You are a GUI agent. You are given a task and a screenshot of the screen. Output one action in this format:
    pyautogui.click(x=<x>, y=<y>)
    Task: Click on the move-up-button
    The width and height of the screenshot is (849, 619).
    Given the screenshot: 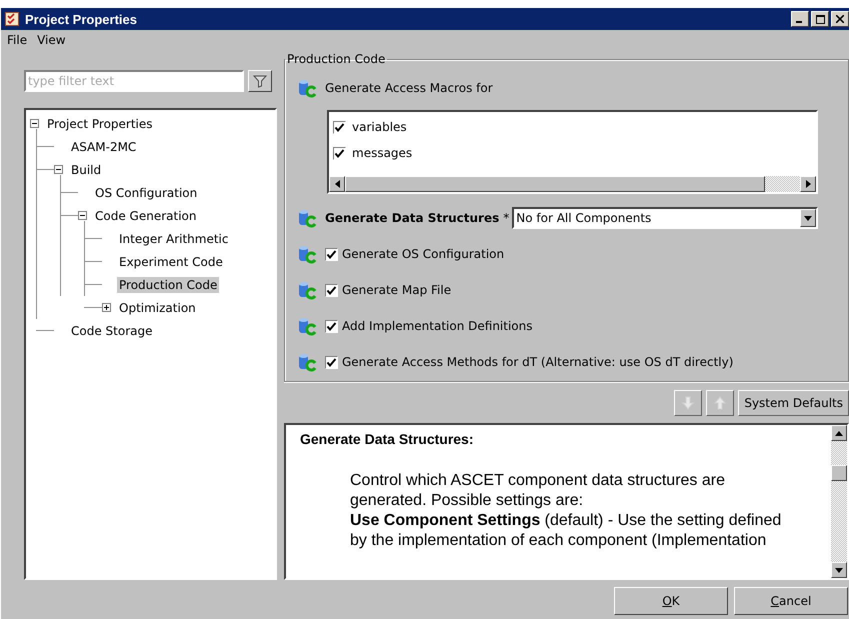 What is the action you would take?
    pyautogui.click(x=720, y=403)
    